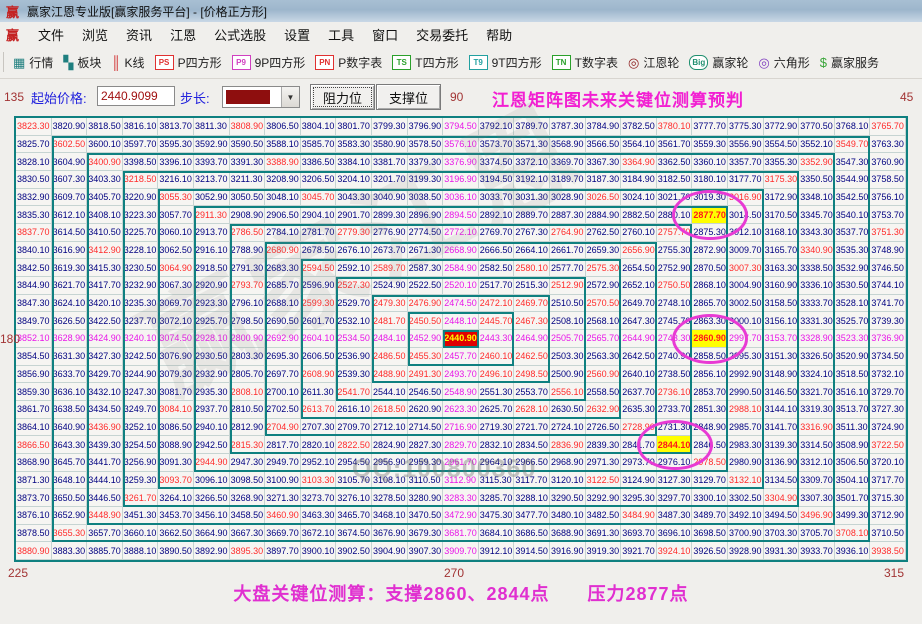  What do you see at coordinates (34, 445) in the screenshot?
I see `grid-cell: 3866.50` at bounding box center [34, 445].